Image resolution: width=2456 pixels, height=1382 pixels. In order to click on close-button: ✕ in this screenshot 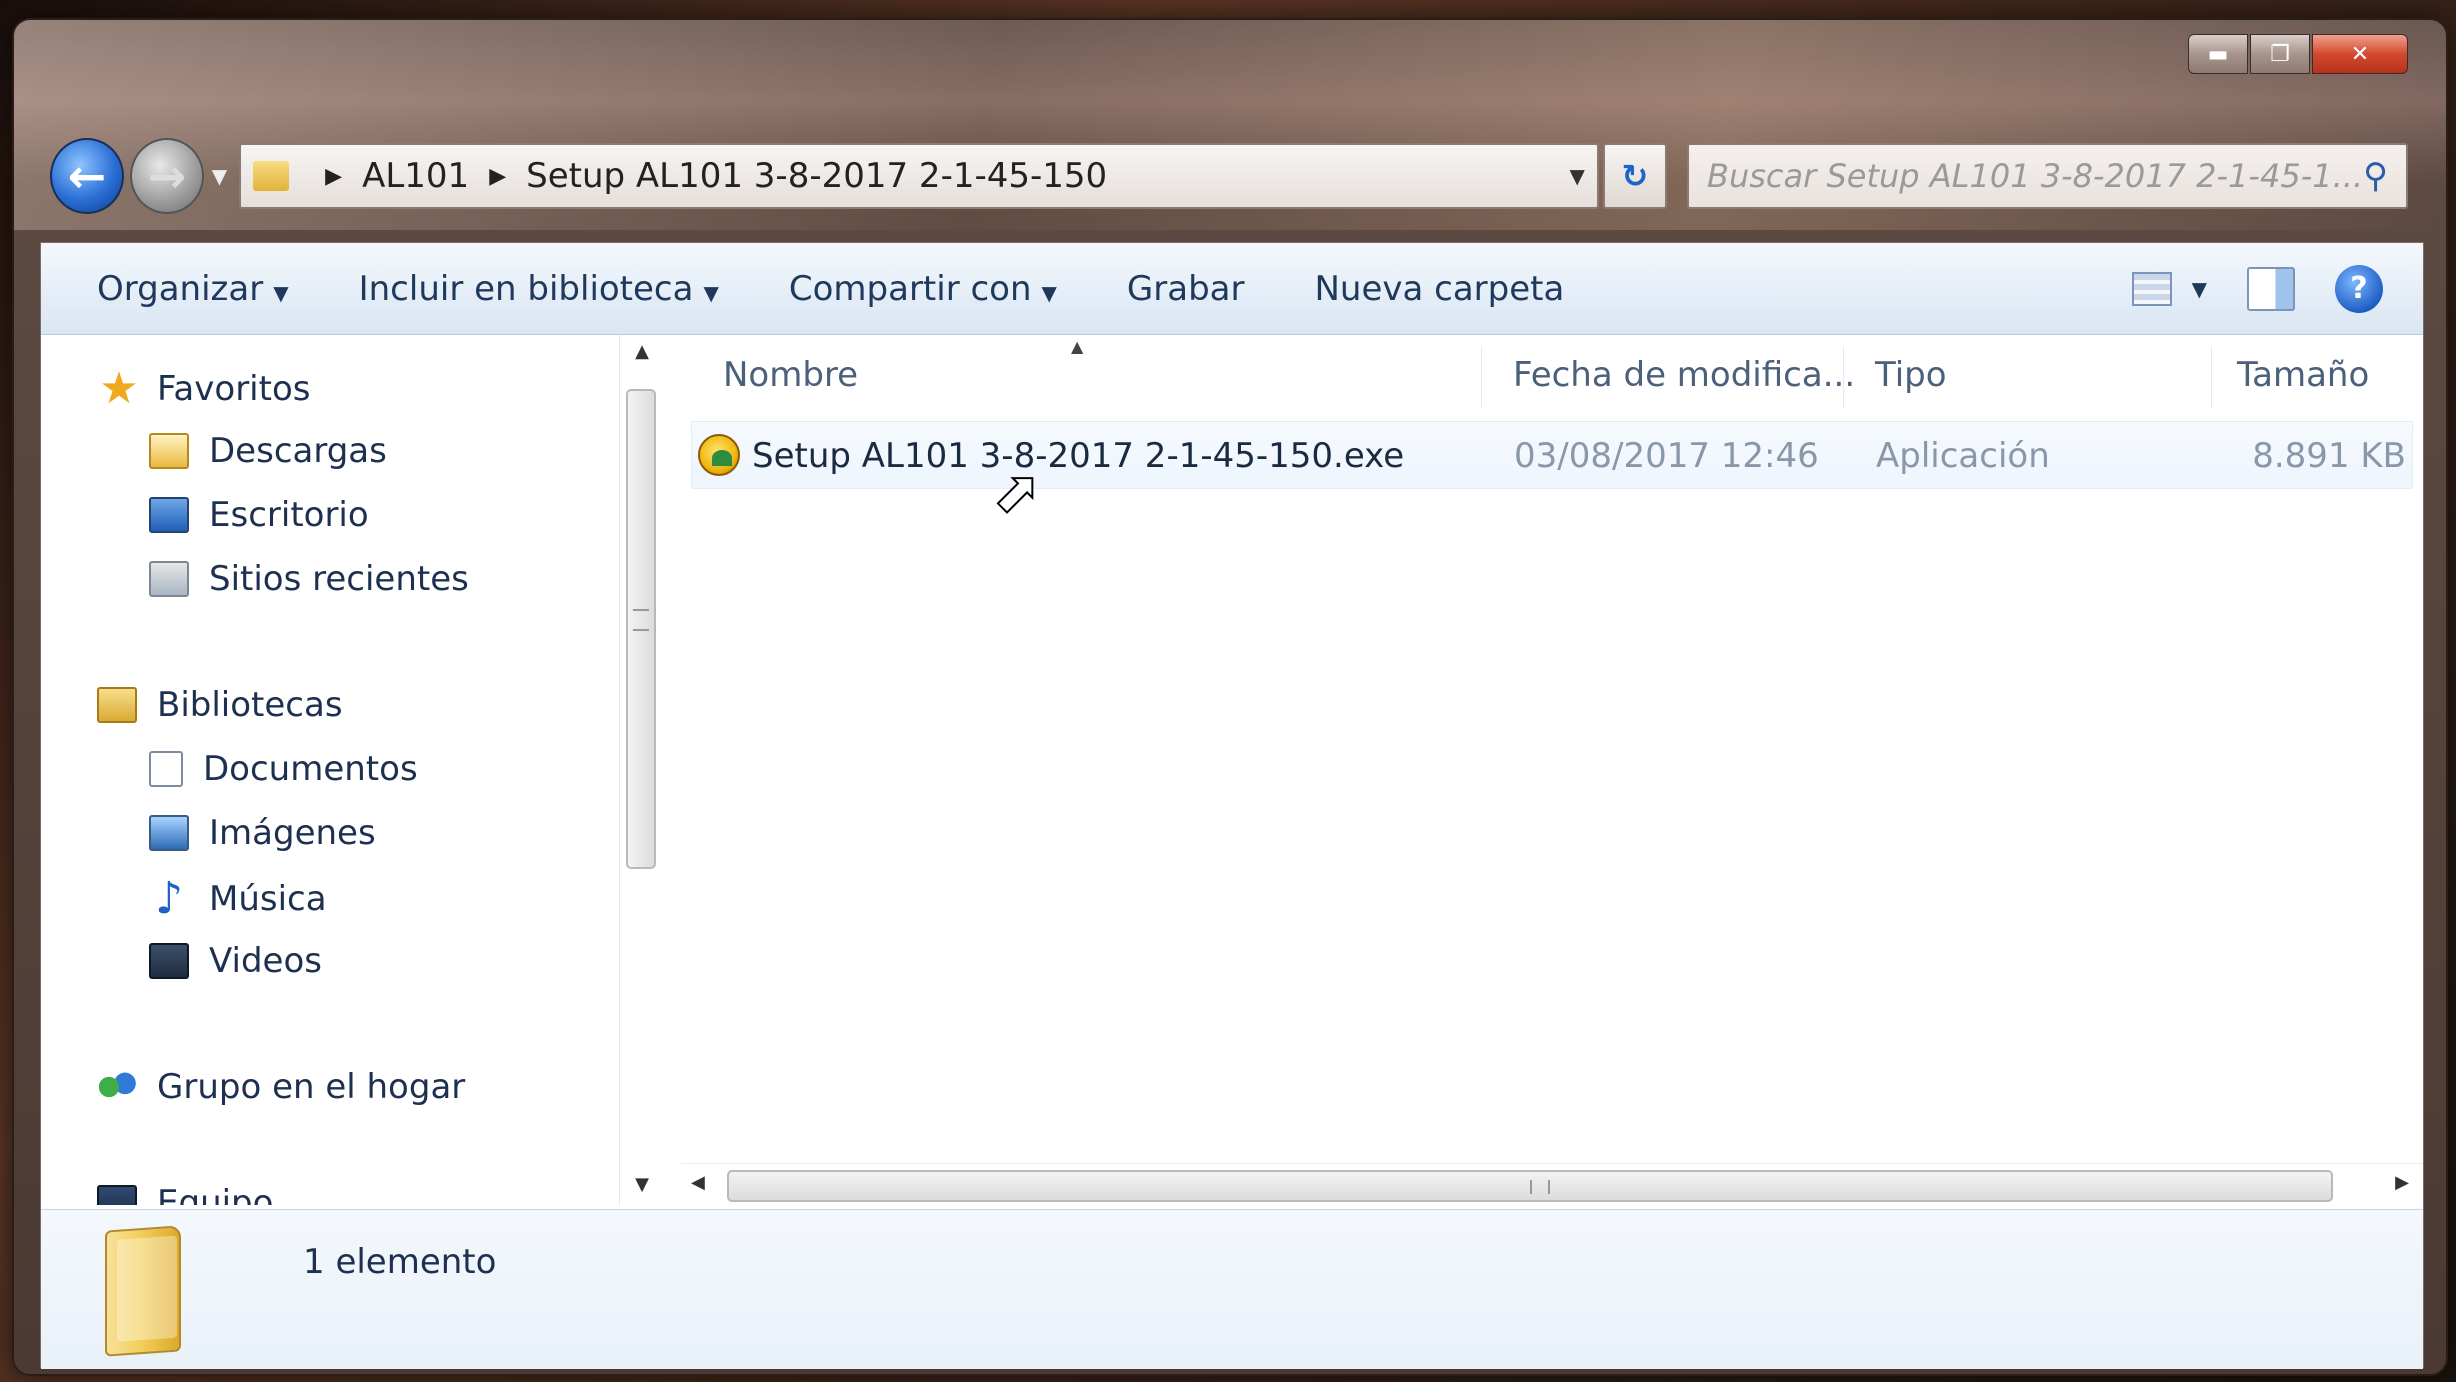, I will do `click(2360, 54)`.